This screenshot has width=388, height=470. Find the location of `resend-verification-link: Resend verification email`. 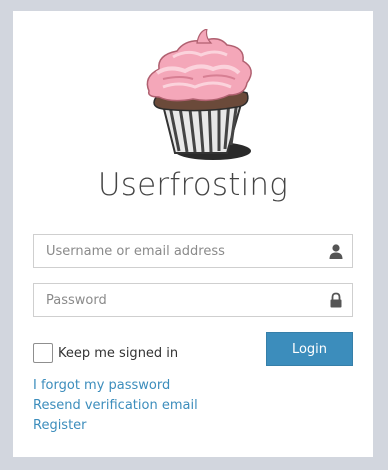

resend-verification-link: Resend verification email is located at coordinates (115, 406).